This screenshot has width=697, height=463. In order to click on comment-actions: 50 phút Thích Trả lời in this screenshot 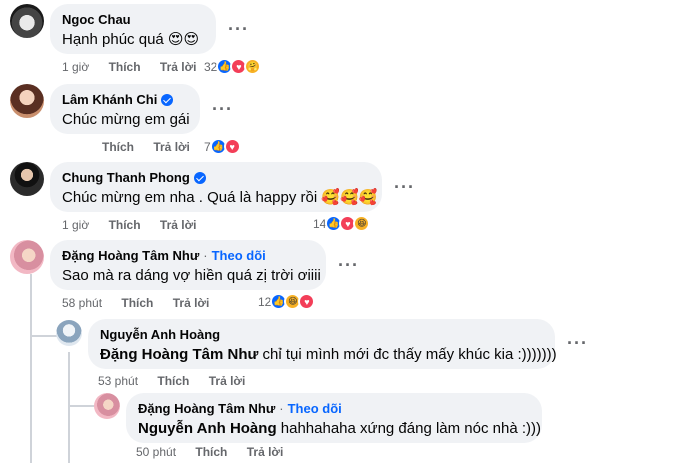, I will do `click(209, 452)`.